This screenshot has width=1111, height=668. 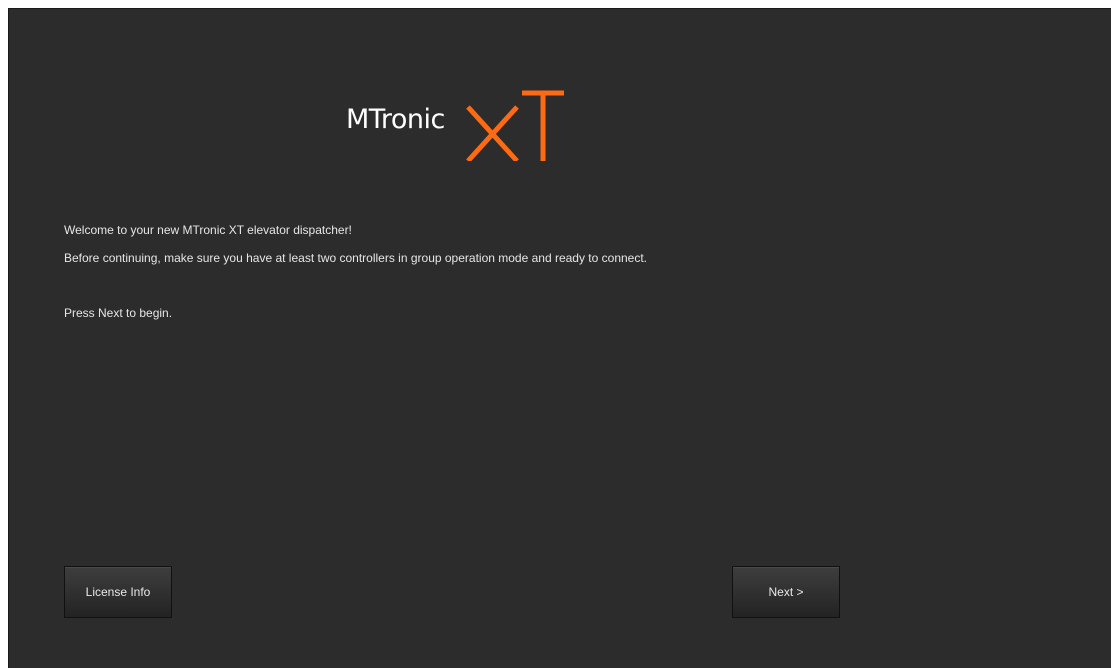 I want to click on next-label: Next >, so click(x=786, y=592).